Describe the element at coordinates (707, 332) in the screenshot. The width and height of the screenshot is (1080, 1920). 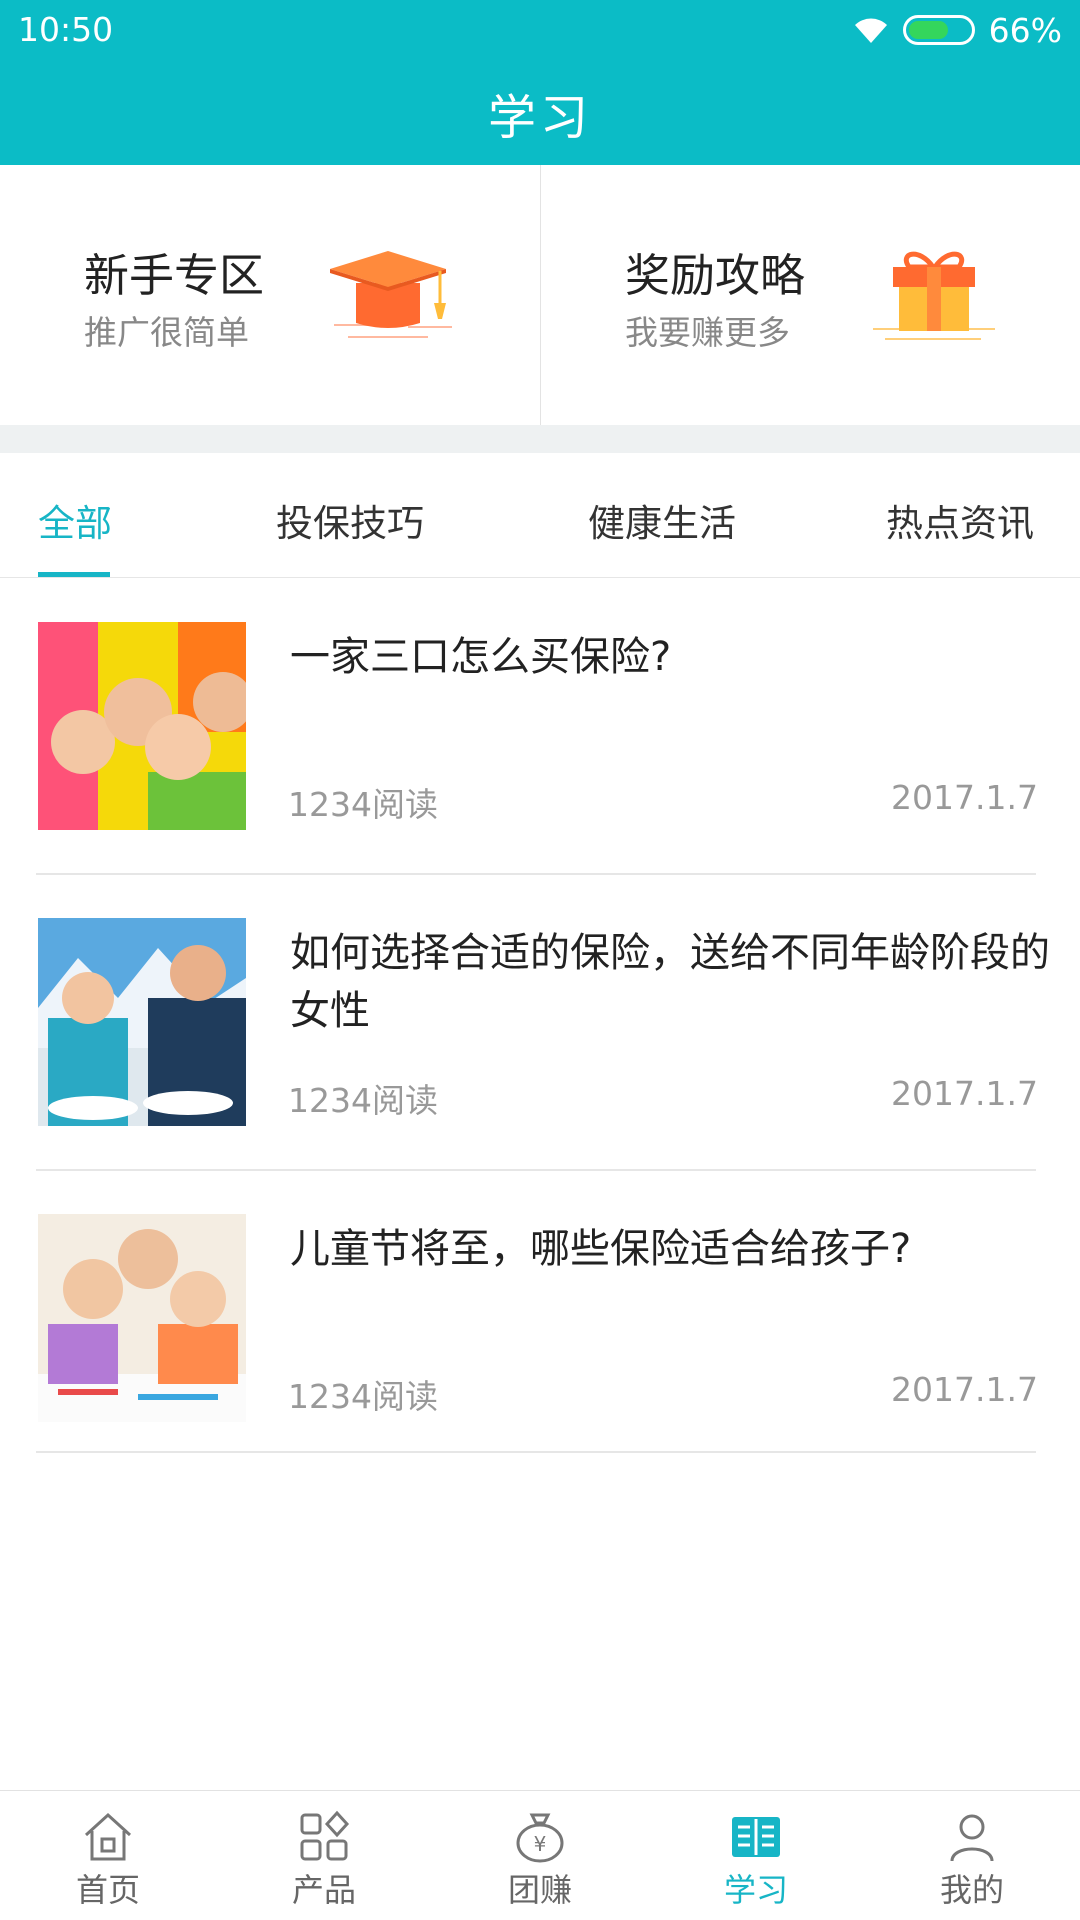
I see `promo-subtitle: 我要赚更多` at that location.